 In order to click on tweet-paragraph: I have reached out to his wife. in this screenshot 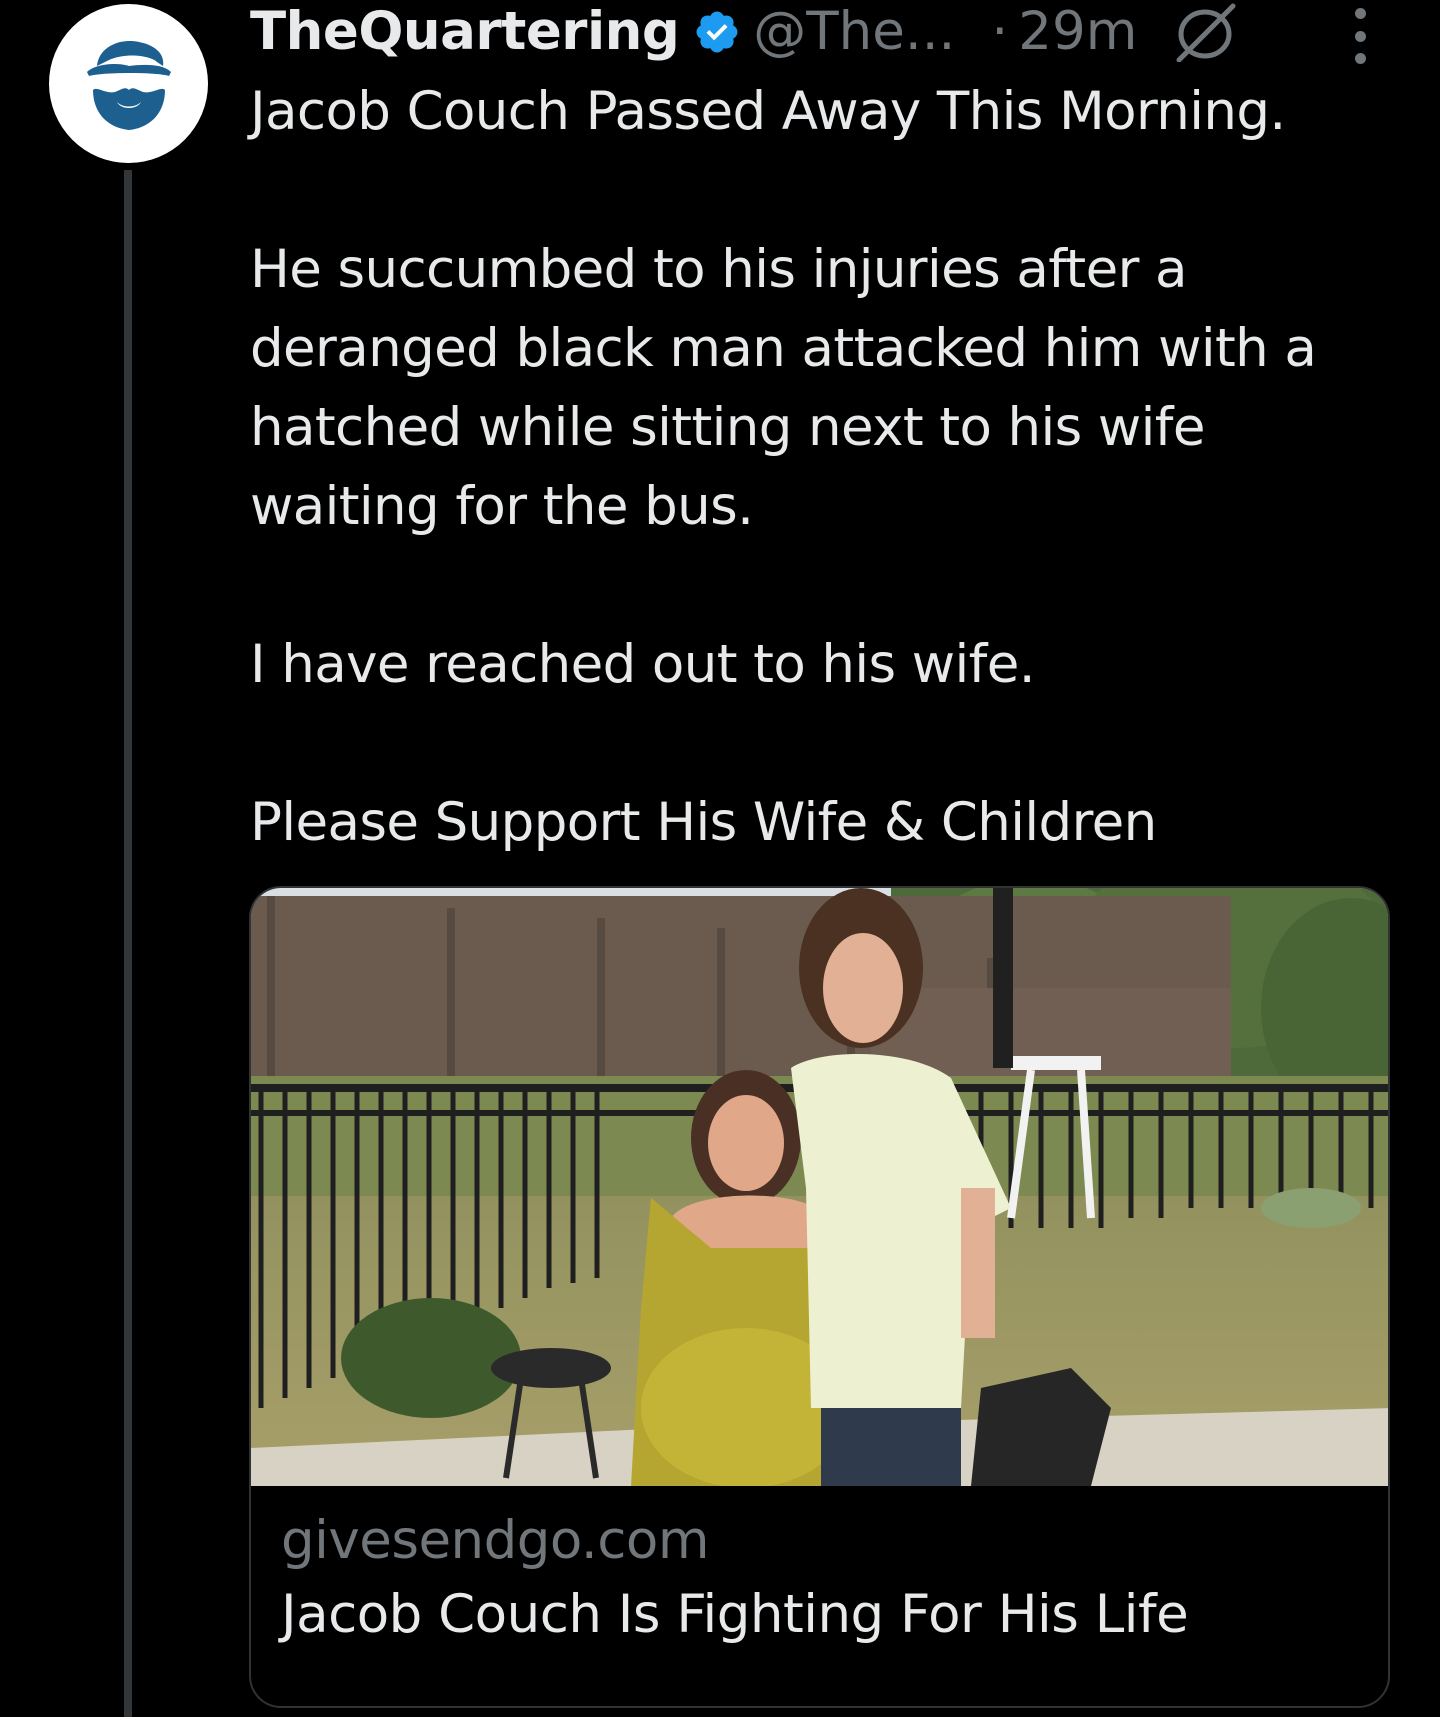, I will do `click(643, 664)`.